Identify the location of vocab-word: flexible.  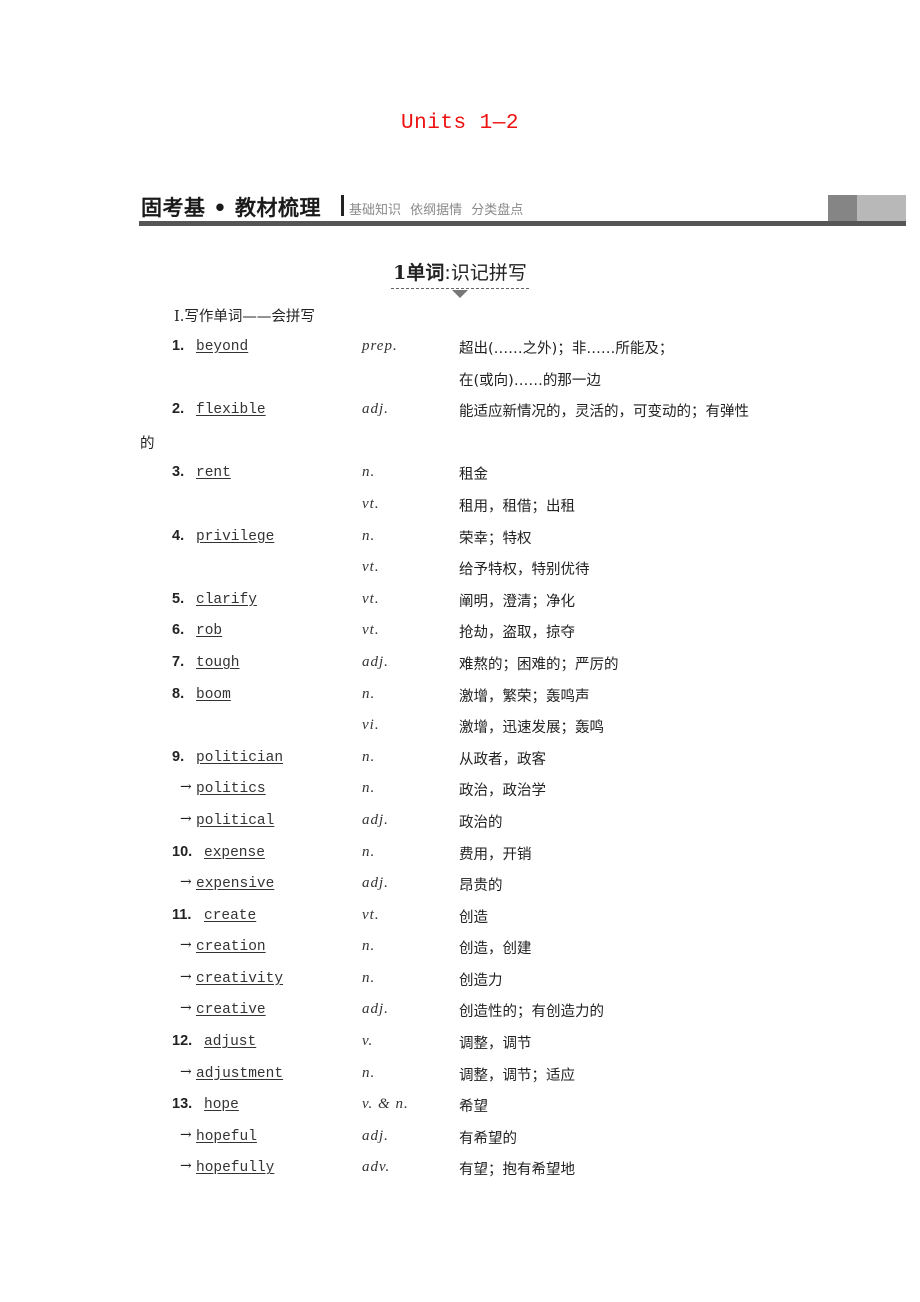
(231, 410).